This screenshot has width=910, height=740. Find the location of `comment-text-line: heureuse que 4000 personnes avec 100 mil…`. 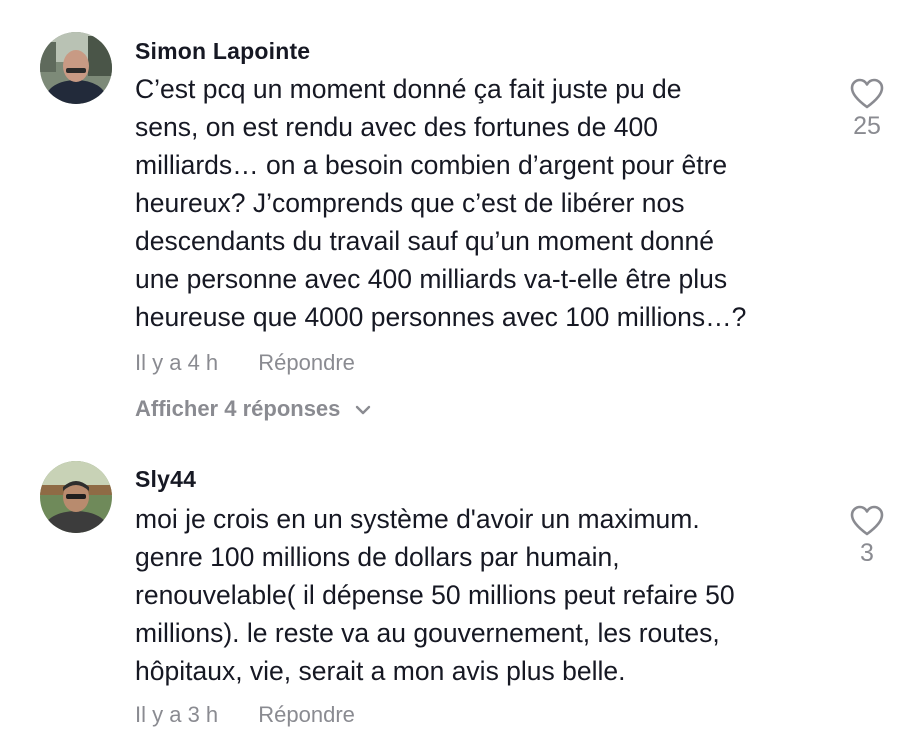

comment-text-line: heureuse que 4000 personnes avec 100 mil… is located at coordinates (441, 317).